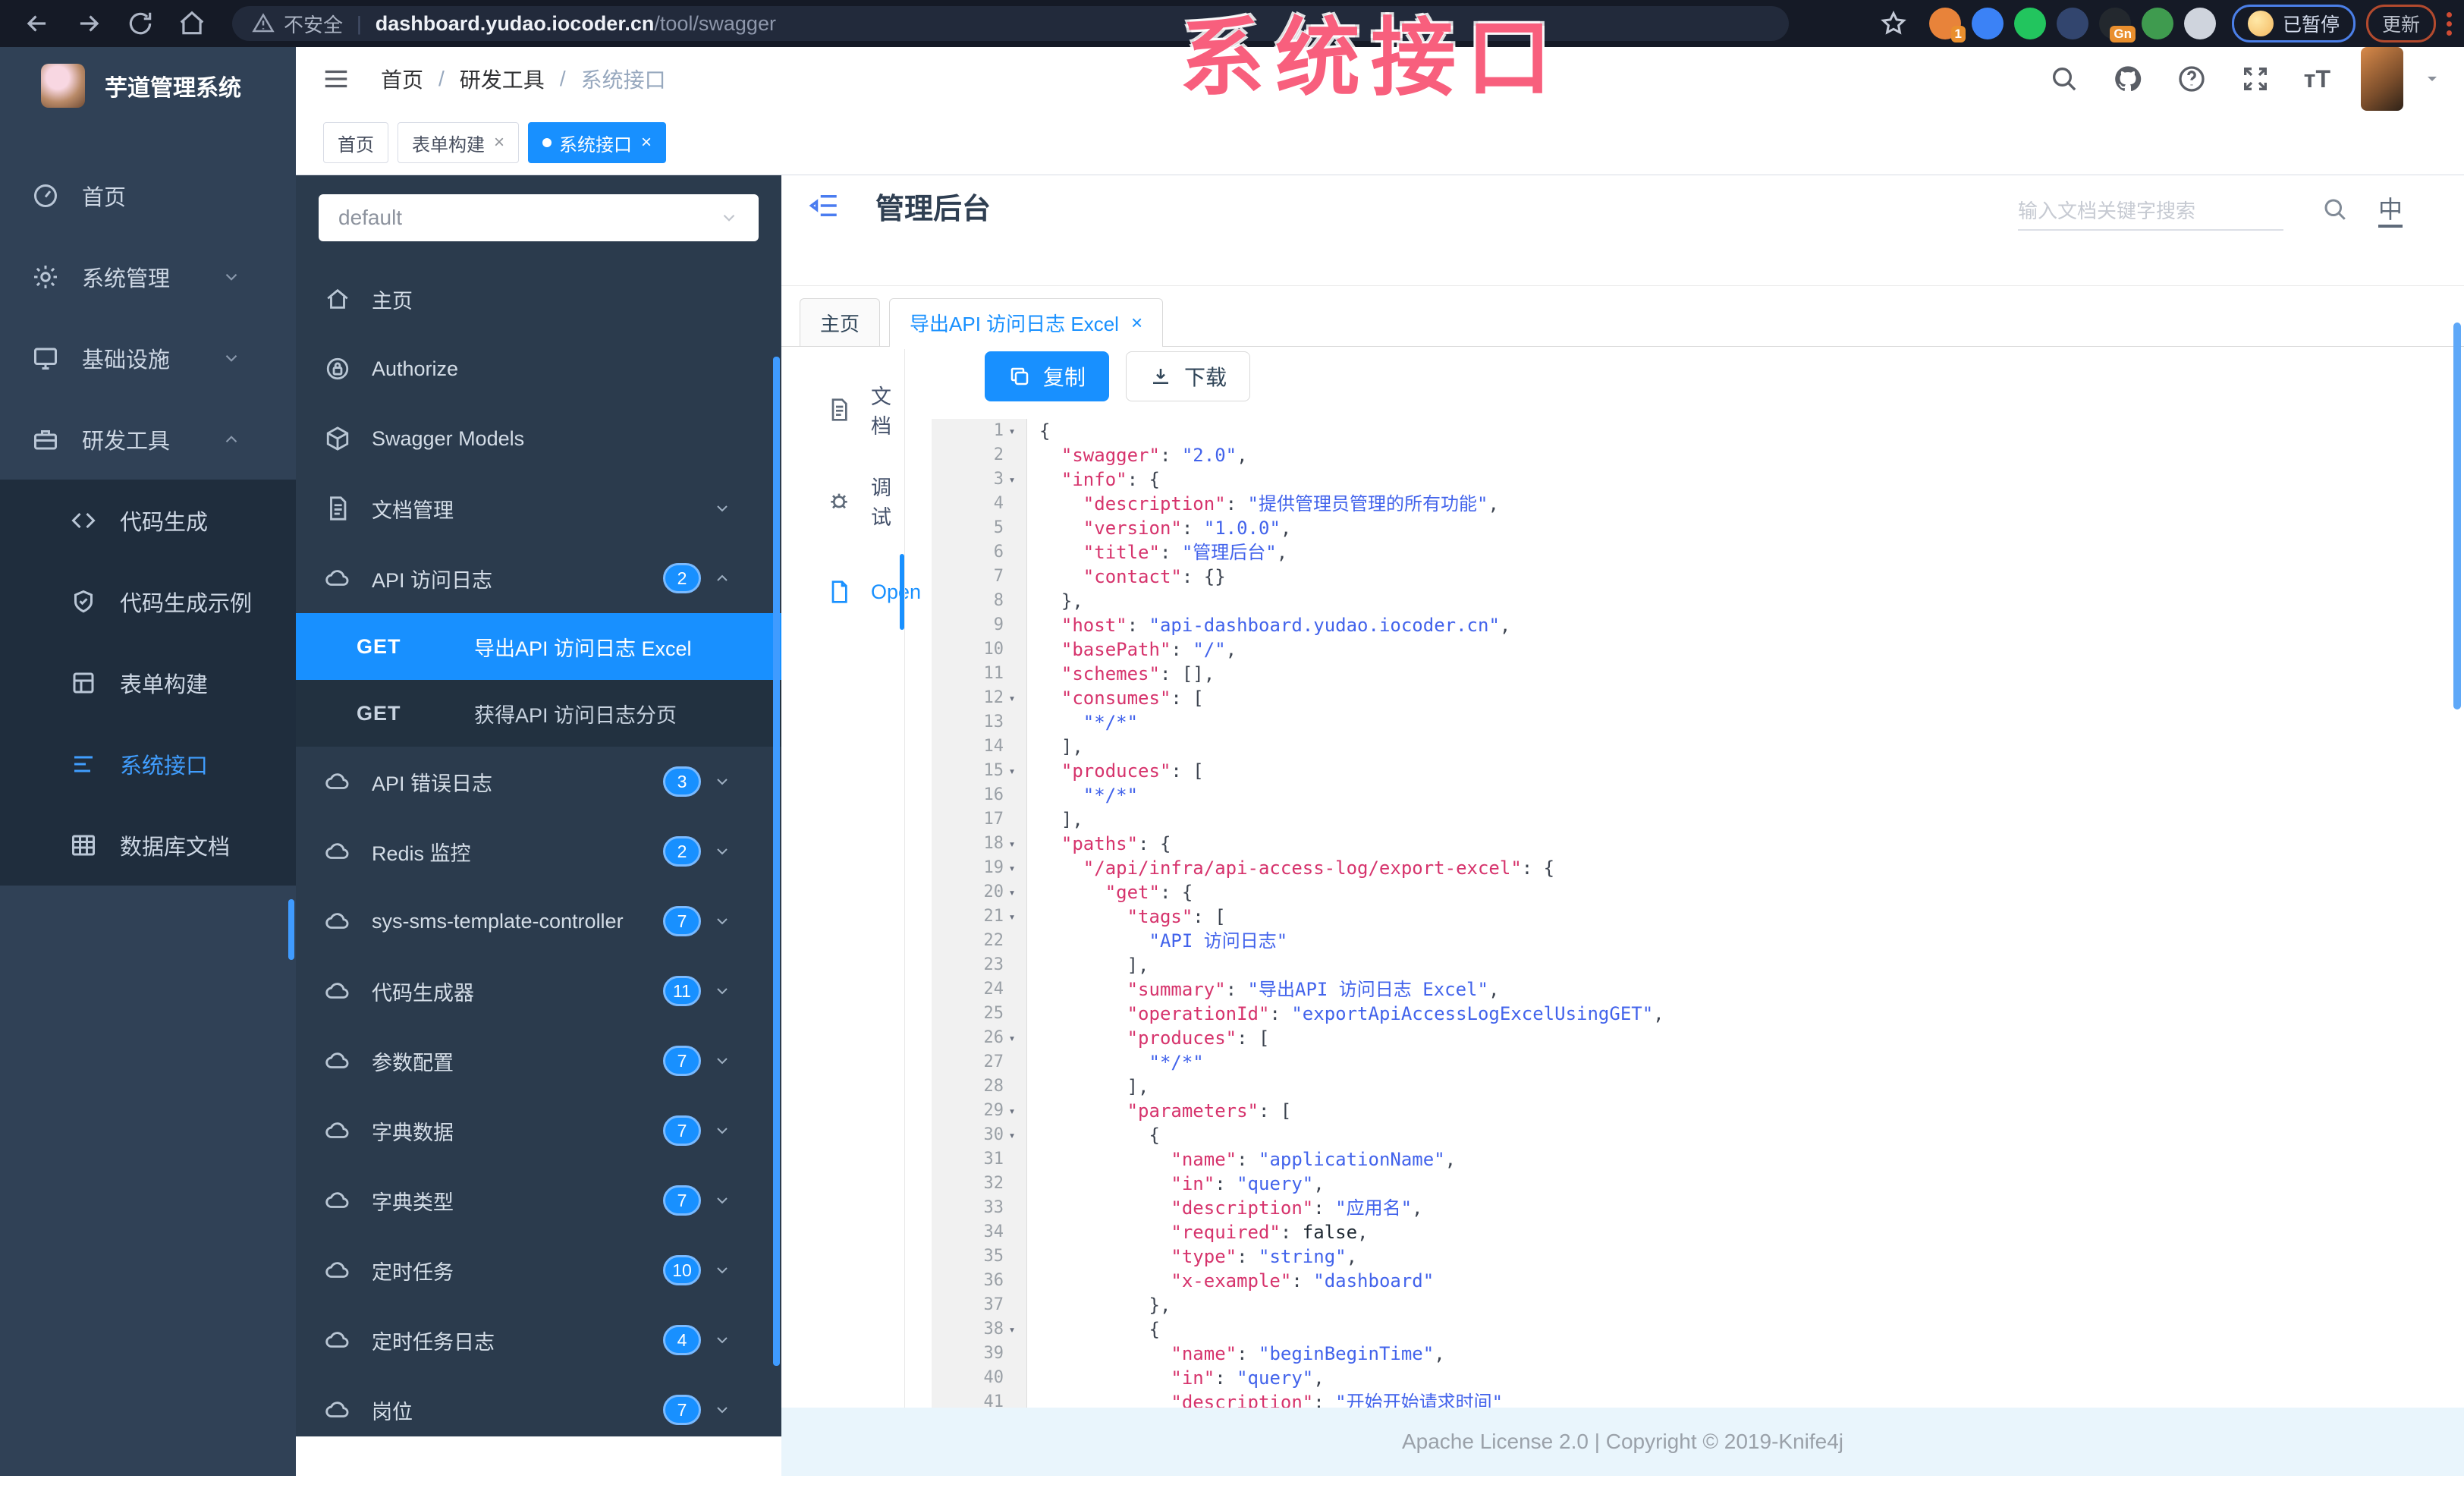  I want to click on panel-menu-调试: 调试, so click(842, 500).